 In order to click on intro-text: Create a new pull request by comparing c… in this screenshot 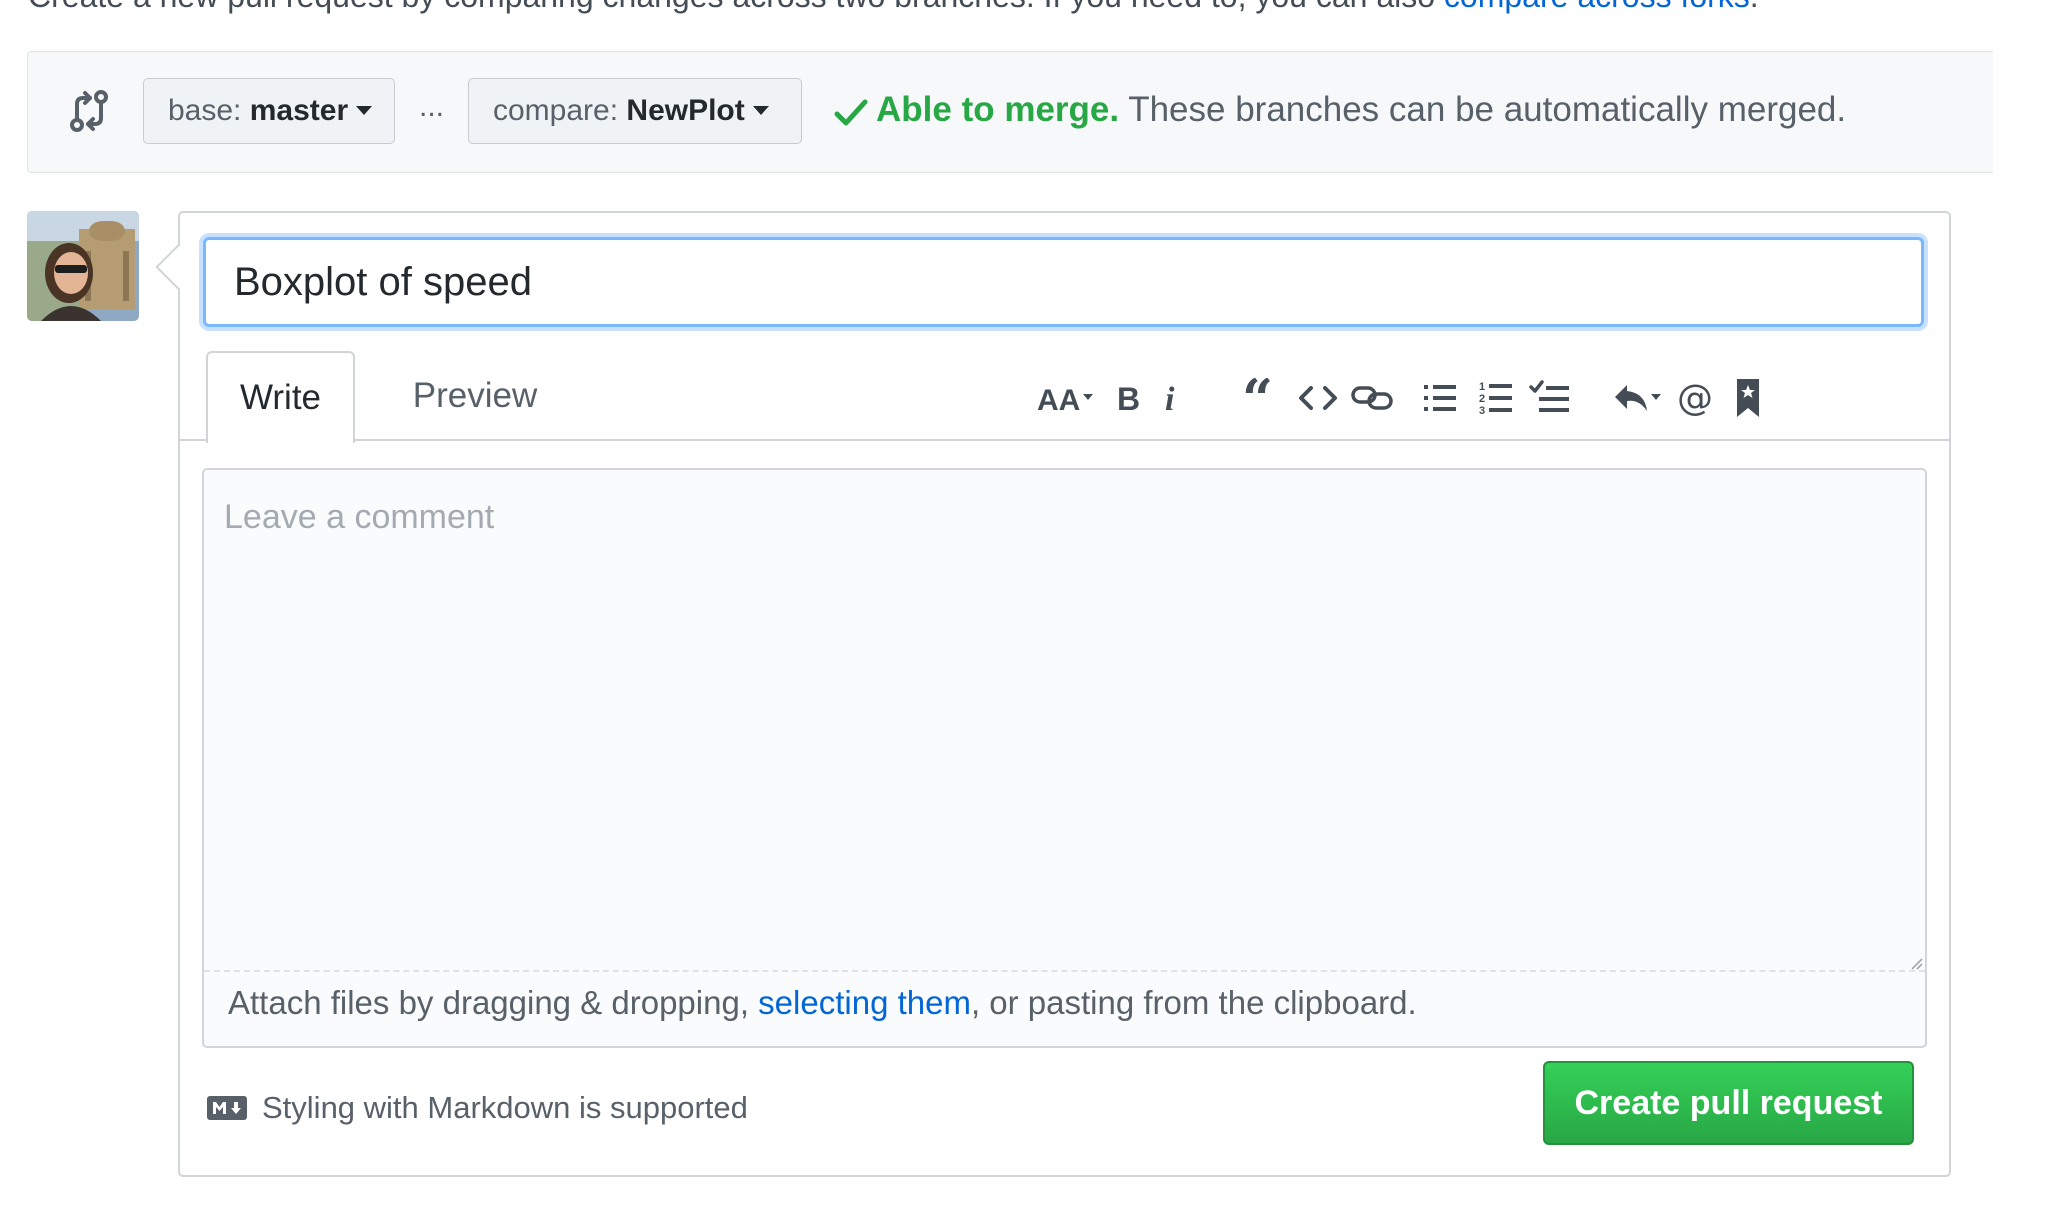, I will do `click(893, 7)`.